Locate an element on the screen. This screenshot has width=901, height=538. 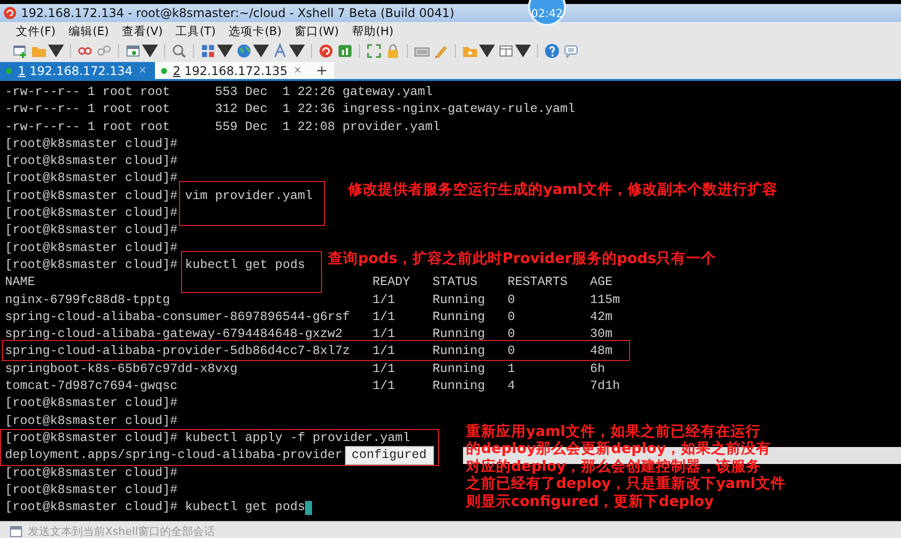
output-text: deployment.apps/spring-cloud-alibaba-provider is located at coordinates (174, 455).